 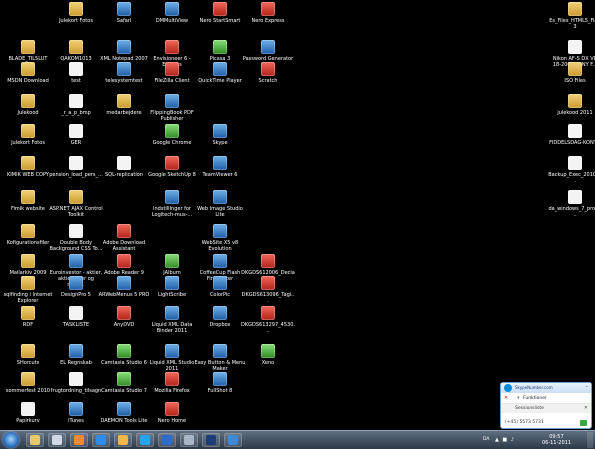 What do you see at coordinates (124, 13) in the screenshot?
I see `desktop-icon: Safari` at bounding box center [124, 13].